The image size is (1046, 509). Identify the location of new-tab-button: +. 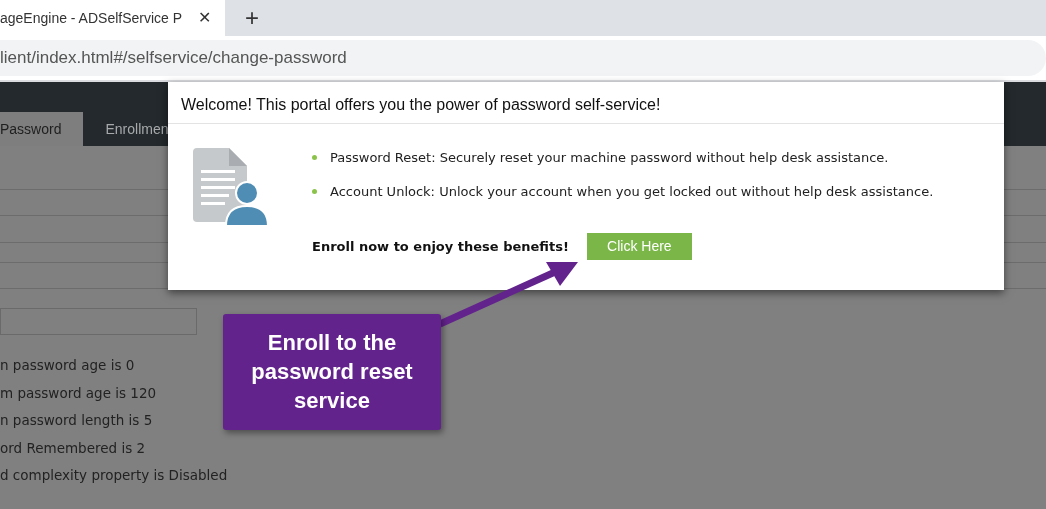
(252, 18).